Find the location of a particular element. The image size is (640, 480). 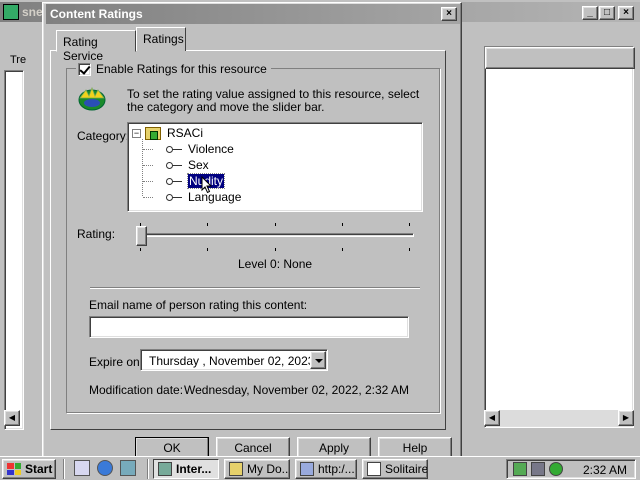

enable-ratings-label: Enable Ratings for this resource is located at coordinates (181, 69).